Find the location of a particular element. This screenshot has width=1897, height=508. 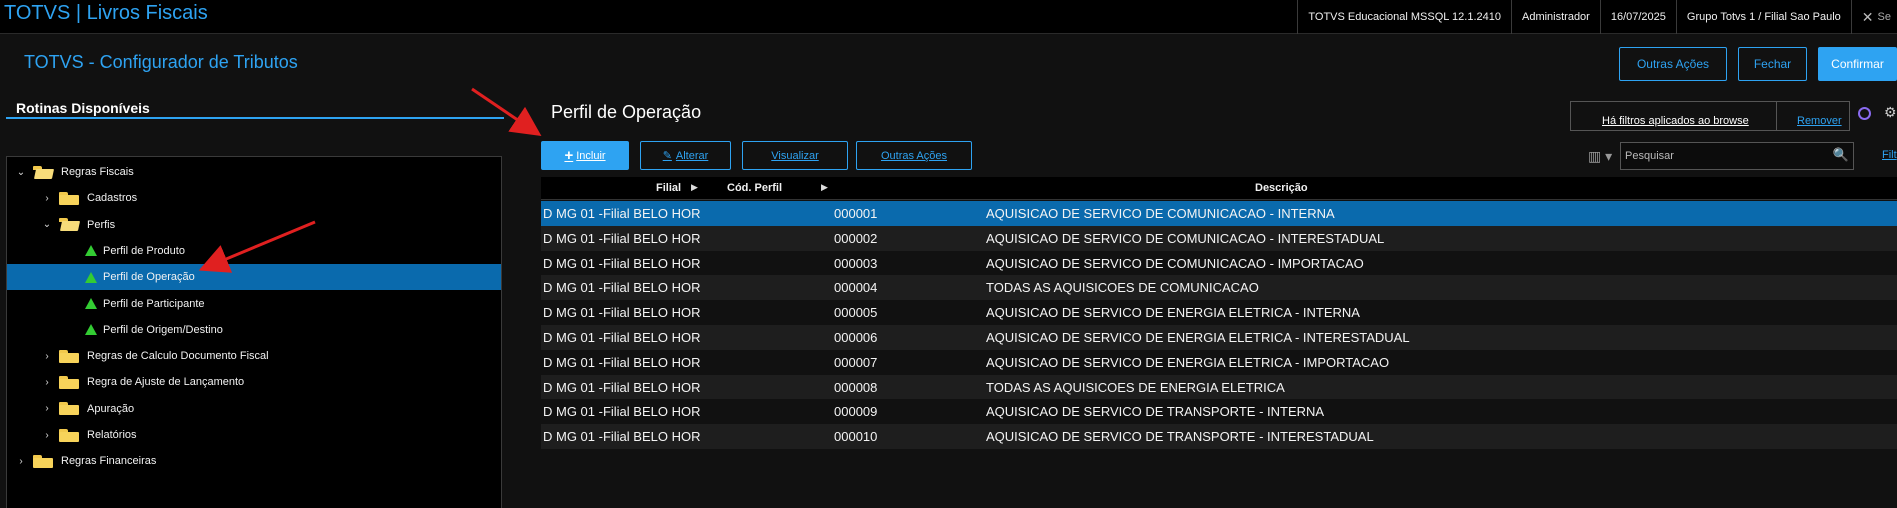

tree-item-label: Perfil de Operação is located at coordinates (149, 277).